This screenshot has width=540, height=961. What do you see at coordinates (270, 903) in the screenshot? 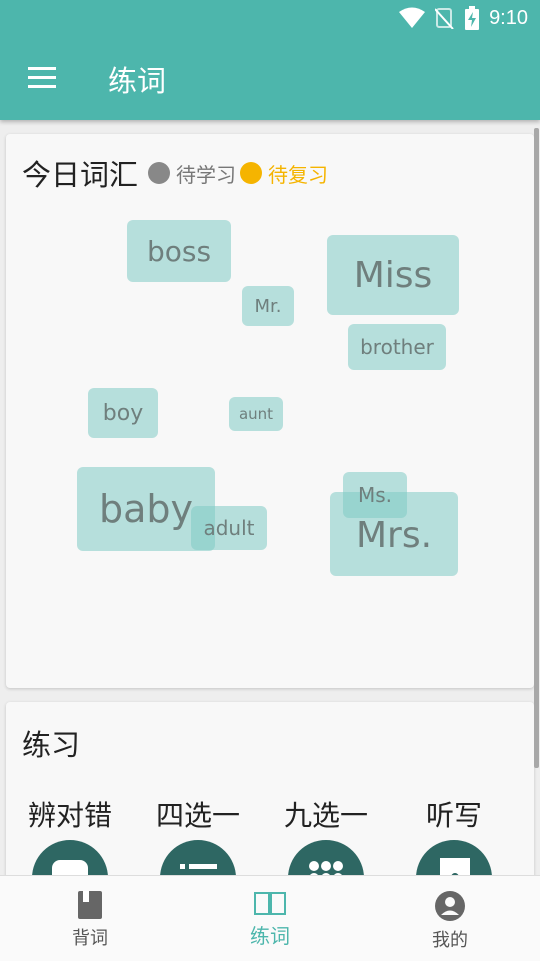
I see `open-book-icon` at bounding box center [270, 903].